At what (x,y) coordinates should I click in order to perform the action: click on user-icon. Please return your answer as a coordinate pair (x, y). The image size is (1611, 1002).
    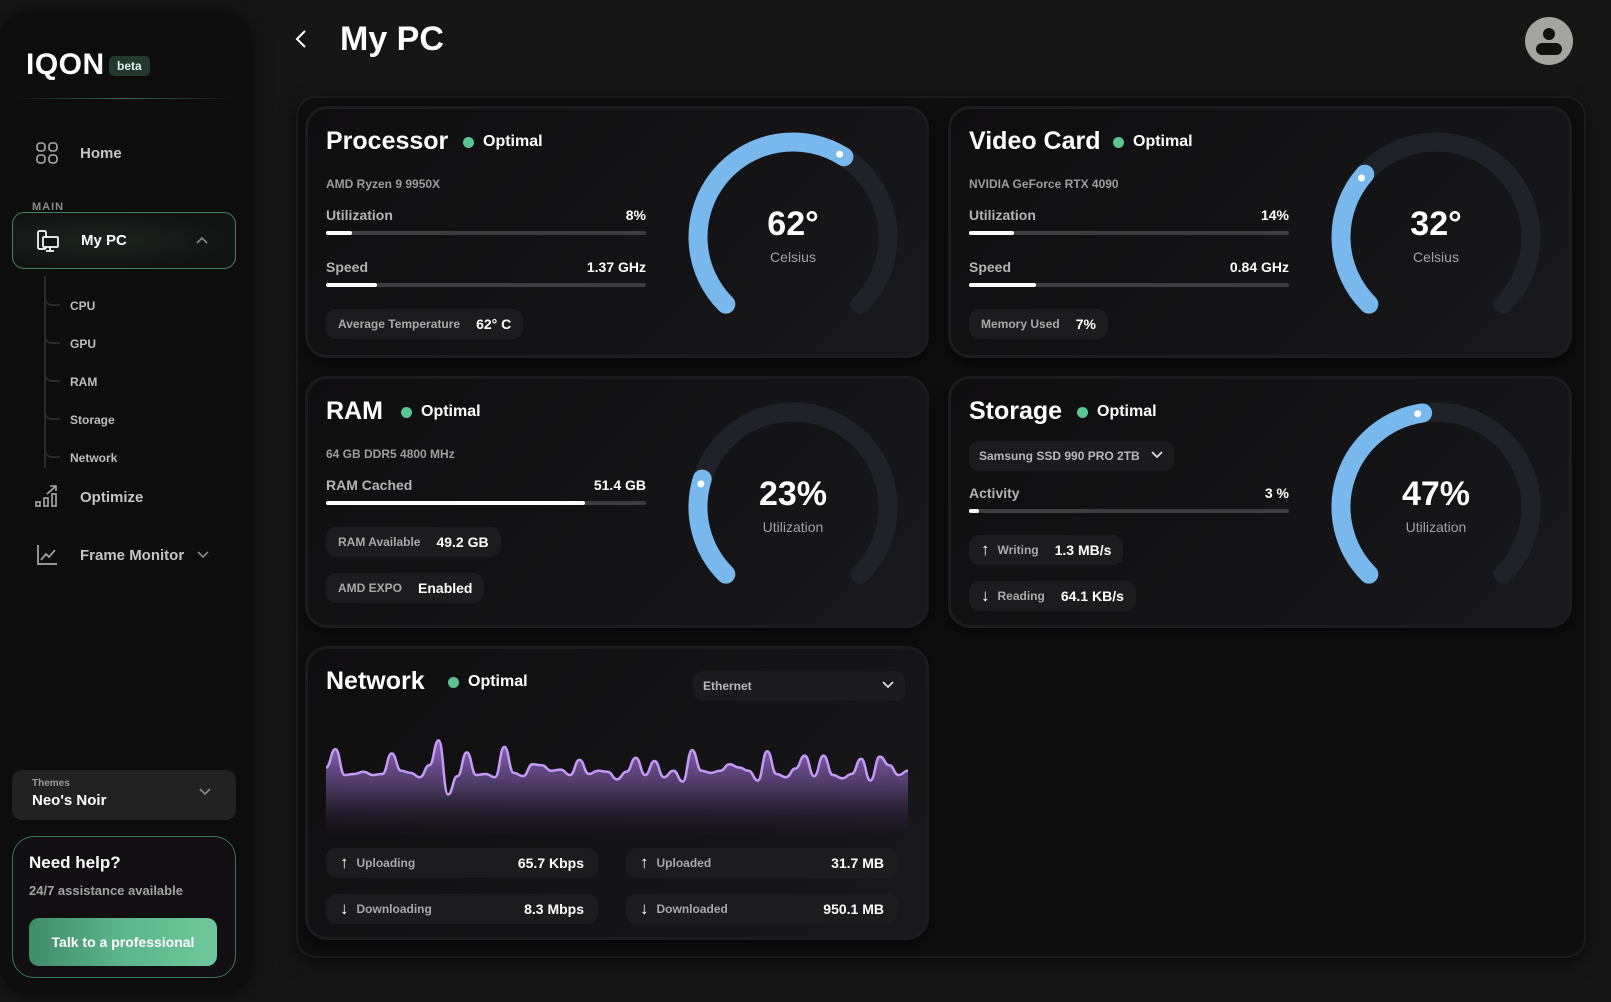
    Looking at the image, I should click on (1549, 41).